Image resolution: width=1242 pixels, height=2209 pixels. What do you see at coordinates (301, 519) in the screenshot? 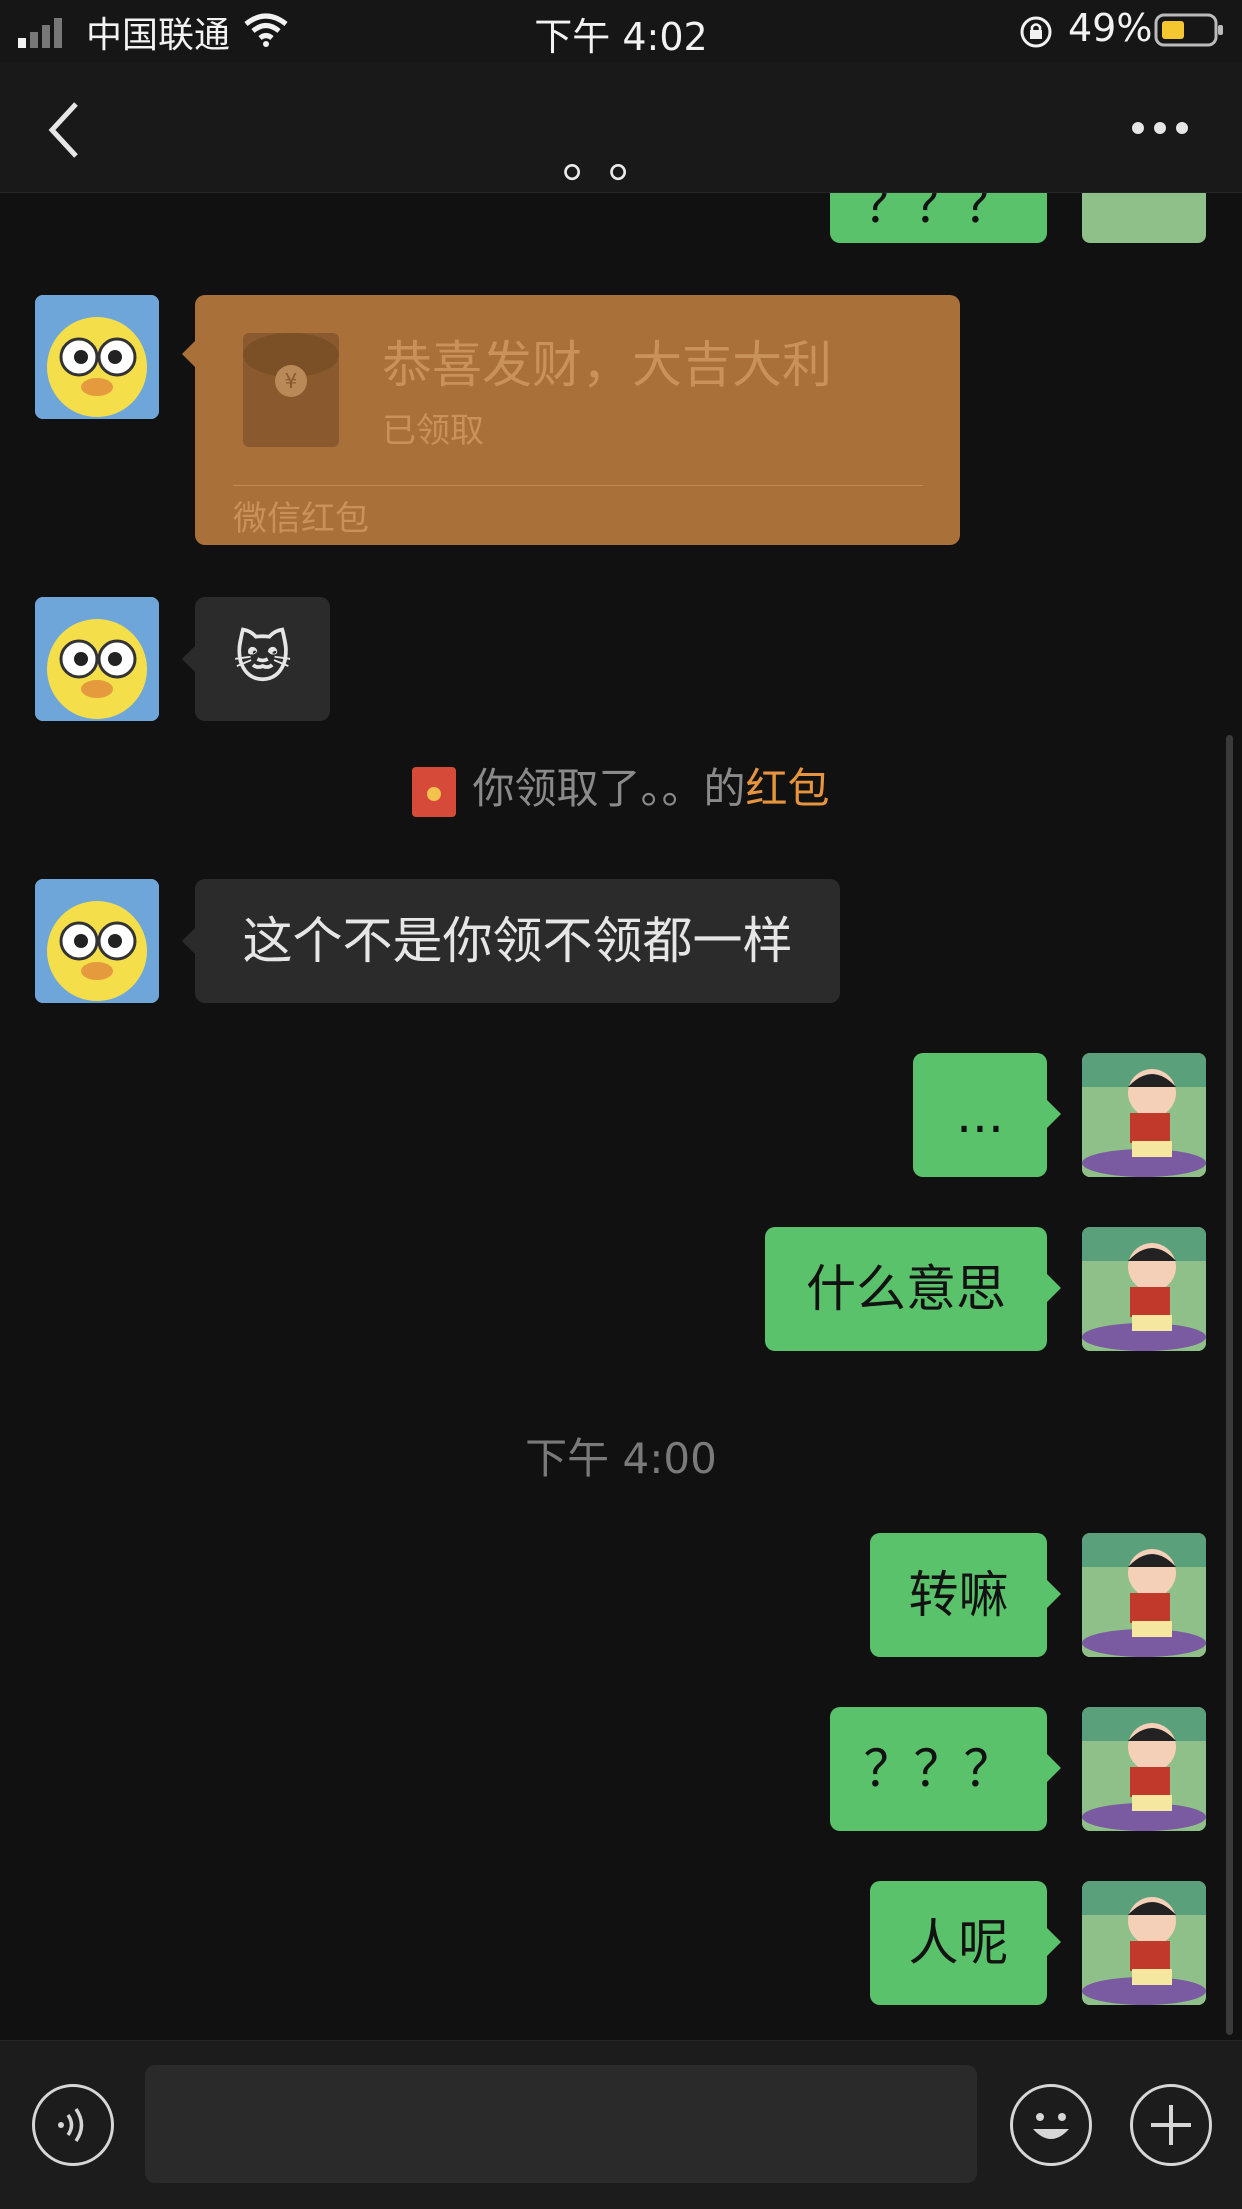
I see `red-packet-label: 微信红包` at bounding box center [301, 519].